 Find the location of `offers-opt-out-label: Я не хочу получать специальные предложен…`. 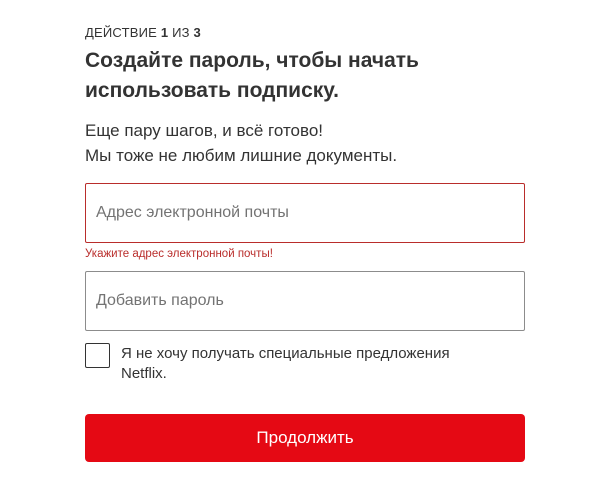

offers-opt-out-label: Я не хочу получать специальные предложен… is located at coordinates (306, 364).